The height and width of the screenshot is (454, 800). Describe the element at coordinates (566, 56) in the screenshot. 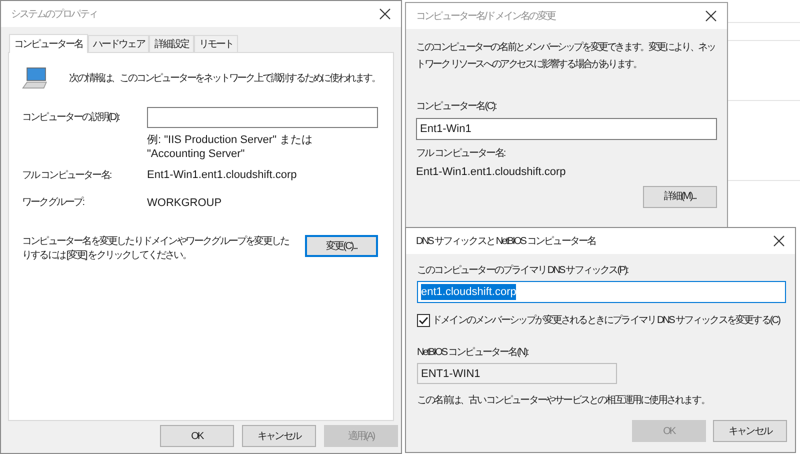

I see `intro-text: このコンピューターの名前とメンバーシップを変更できます。変更により、ネットワーク リソースへのアクセスに影響する場合があります。` at that location.